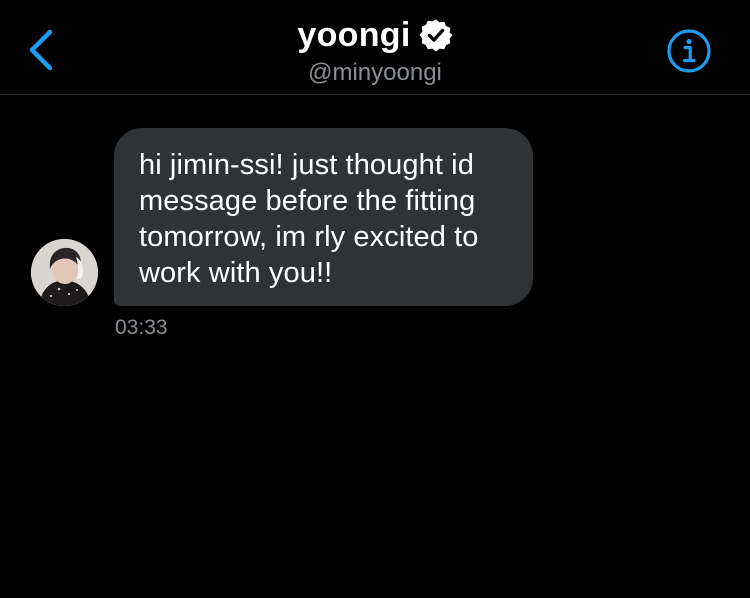 This screenshot has height=598, width=750. I want to click on contact-handle: @minyoongi, so click(375, 72).